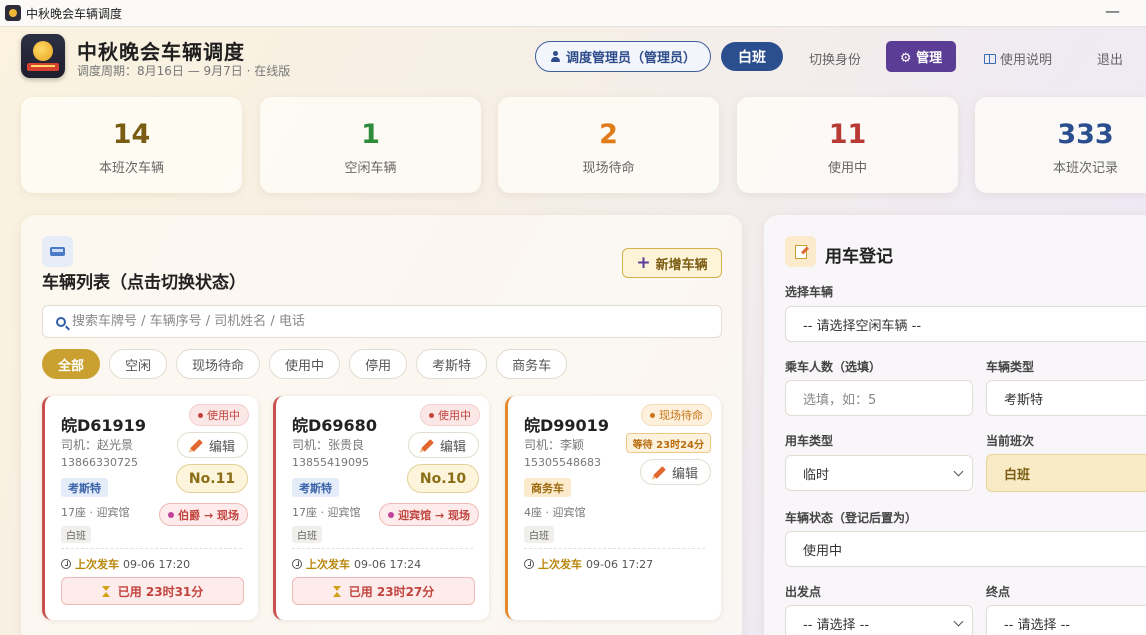 This screenshot has height=635, width=1146. Describe the element at coordinates (879, 473) in the screenshot. I see `use-type-select: 临时` at that location.